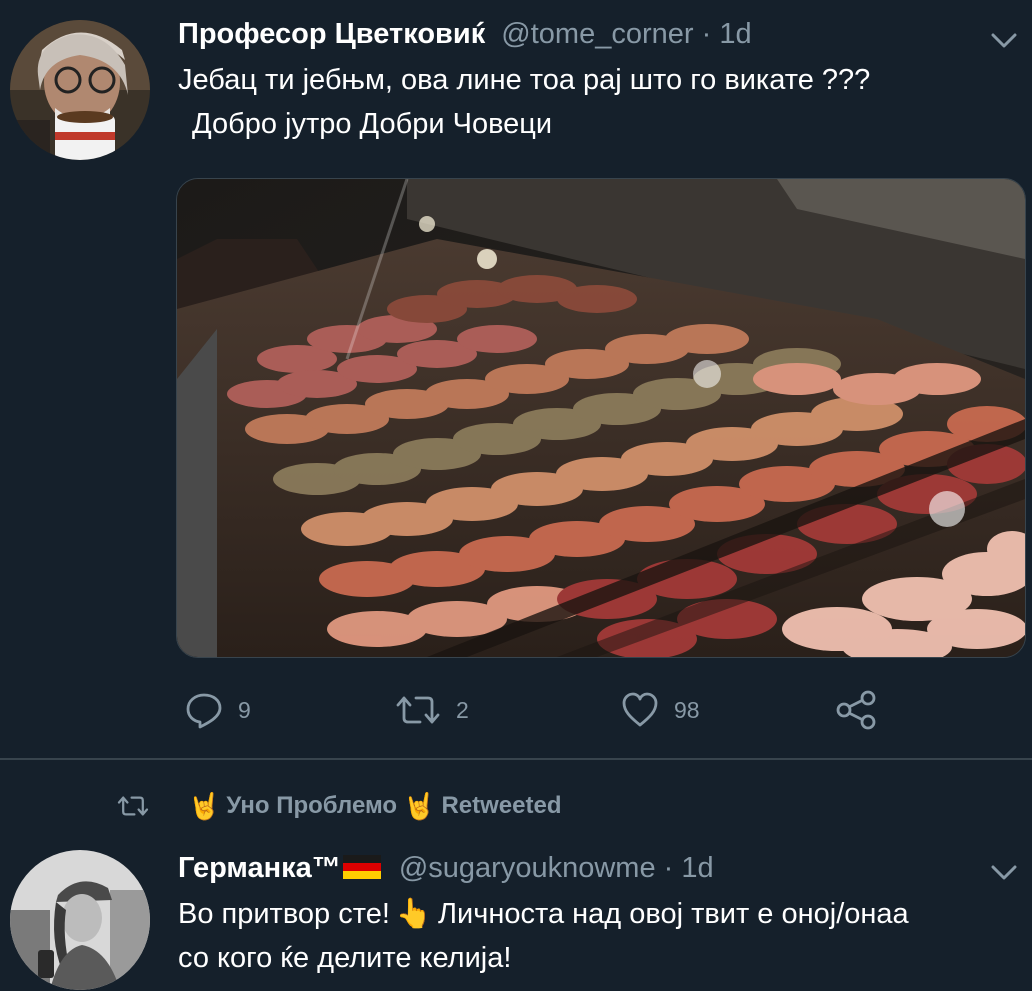 The image size is (1032, 991). What do you see at coordinates (697, 868) in the screenshot?
I see `timestamp: 1d` at bounding box center [697, 868].